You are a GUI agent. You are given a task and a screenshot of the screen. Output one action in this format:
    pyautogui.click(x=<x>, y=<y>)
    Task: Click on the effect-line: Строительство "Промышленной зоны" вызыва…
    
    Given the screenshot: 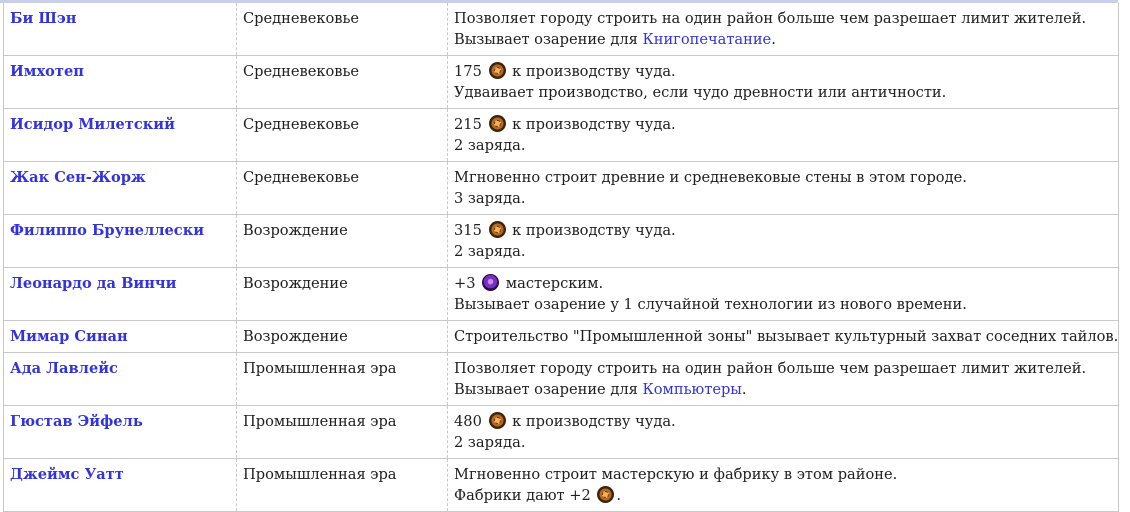 What is the action you would take?
    pyautogui.click(x=786, y=336)
    